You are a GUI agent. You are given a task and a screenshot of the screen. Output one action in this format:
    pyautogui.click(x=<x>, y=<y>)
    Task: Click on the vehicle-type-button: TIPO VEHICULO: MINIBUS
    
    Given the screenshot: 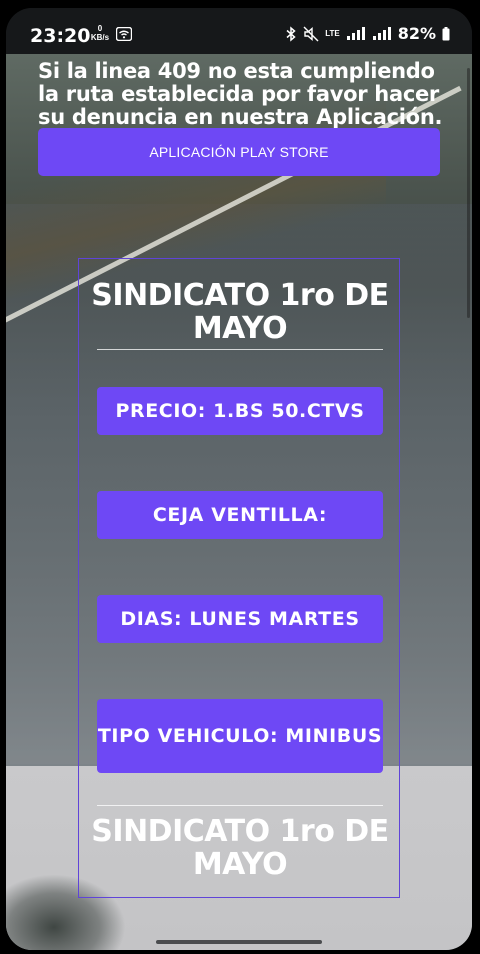 What is the action you would take?
    pyautogui.click(x=240, y=736)
    